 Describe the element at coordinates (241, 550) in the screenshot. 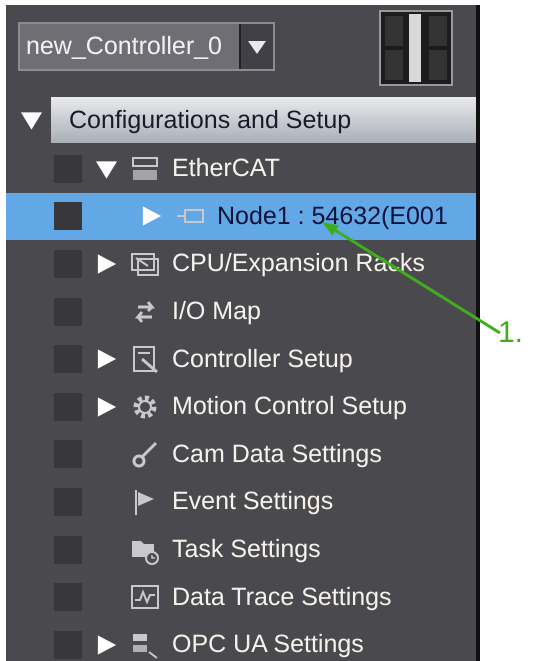

I see `tree-item: Task Settings` at that location.